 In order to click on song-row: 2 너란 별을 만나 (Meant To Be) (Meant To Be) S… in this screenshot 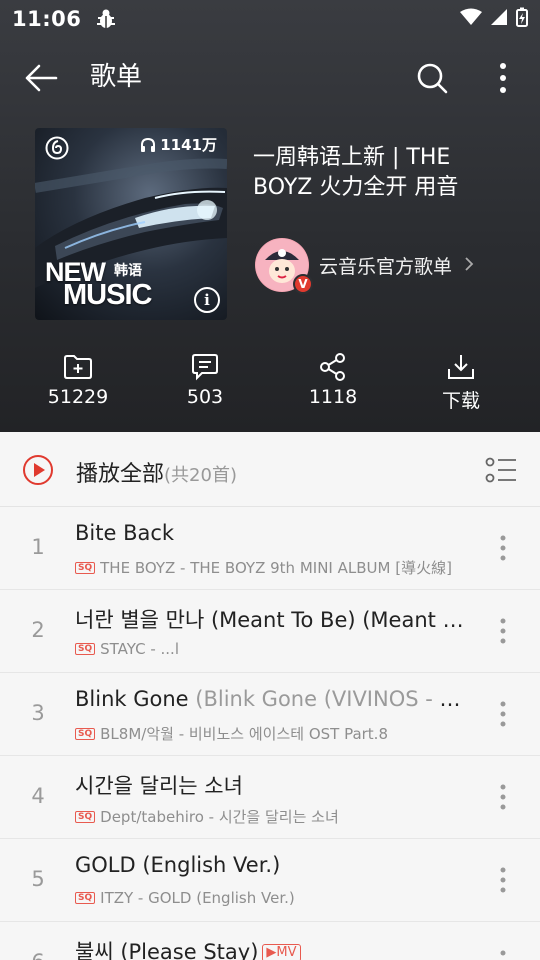, I will do `click(270, 631)`.